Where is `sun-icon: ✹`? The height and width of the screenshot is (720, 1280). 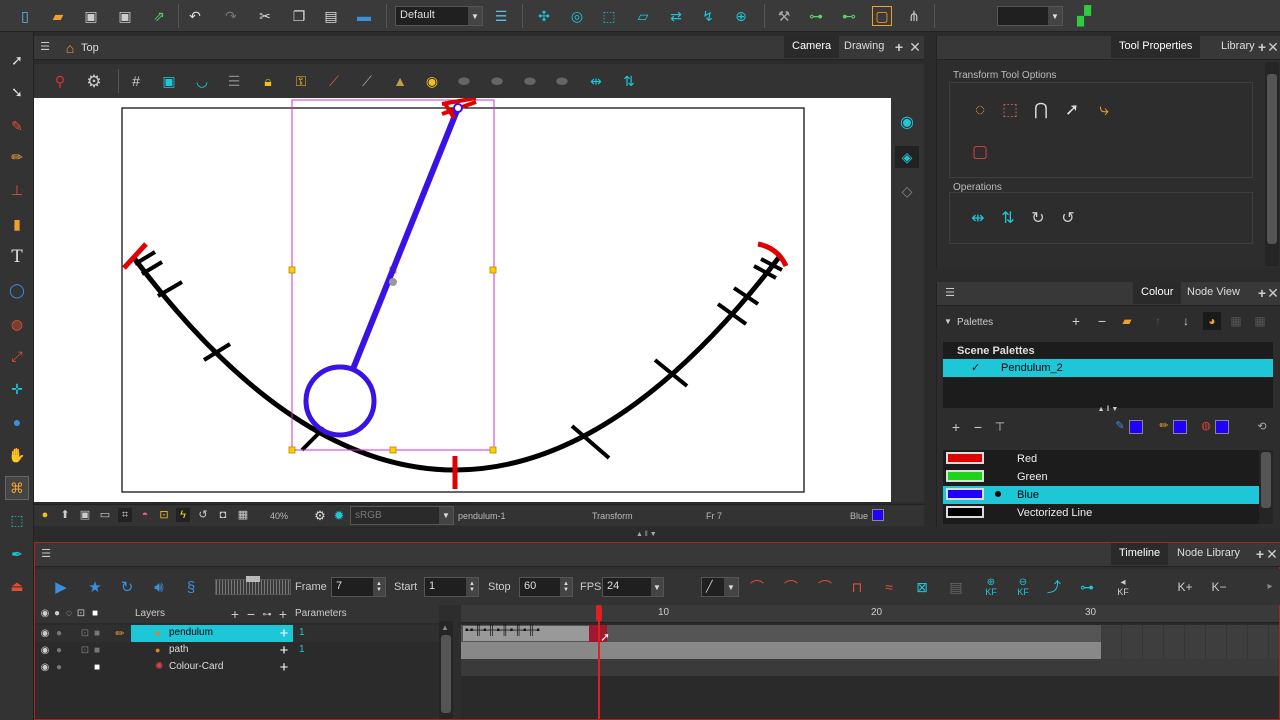 sun-icon: ✹ is located at coordinates (339, 515).